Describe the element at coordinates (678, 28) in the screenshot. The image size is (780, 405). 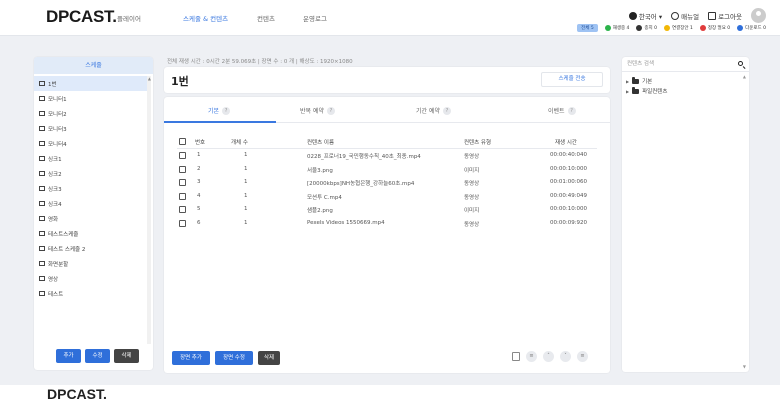
I see `status-connection: 연결장안 1` at that location.